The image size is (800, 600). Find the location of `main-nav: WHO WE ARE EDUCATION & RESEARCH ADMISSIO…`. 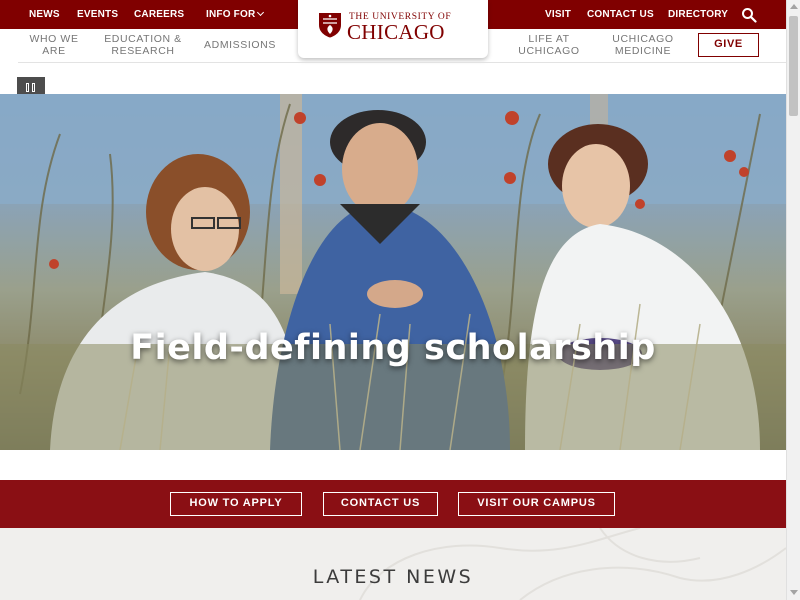

main-nav: WHO WE ARE EDUCATION & RESEARCH ADMISSIO… is located at coordinates (393, 46).